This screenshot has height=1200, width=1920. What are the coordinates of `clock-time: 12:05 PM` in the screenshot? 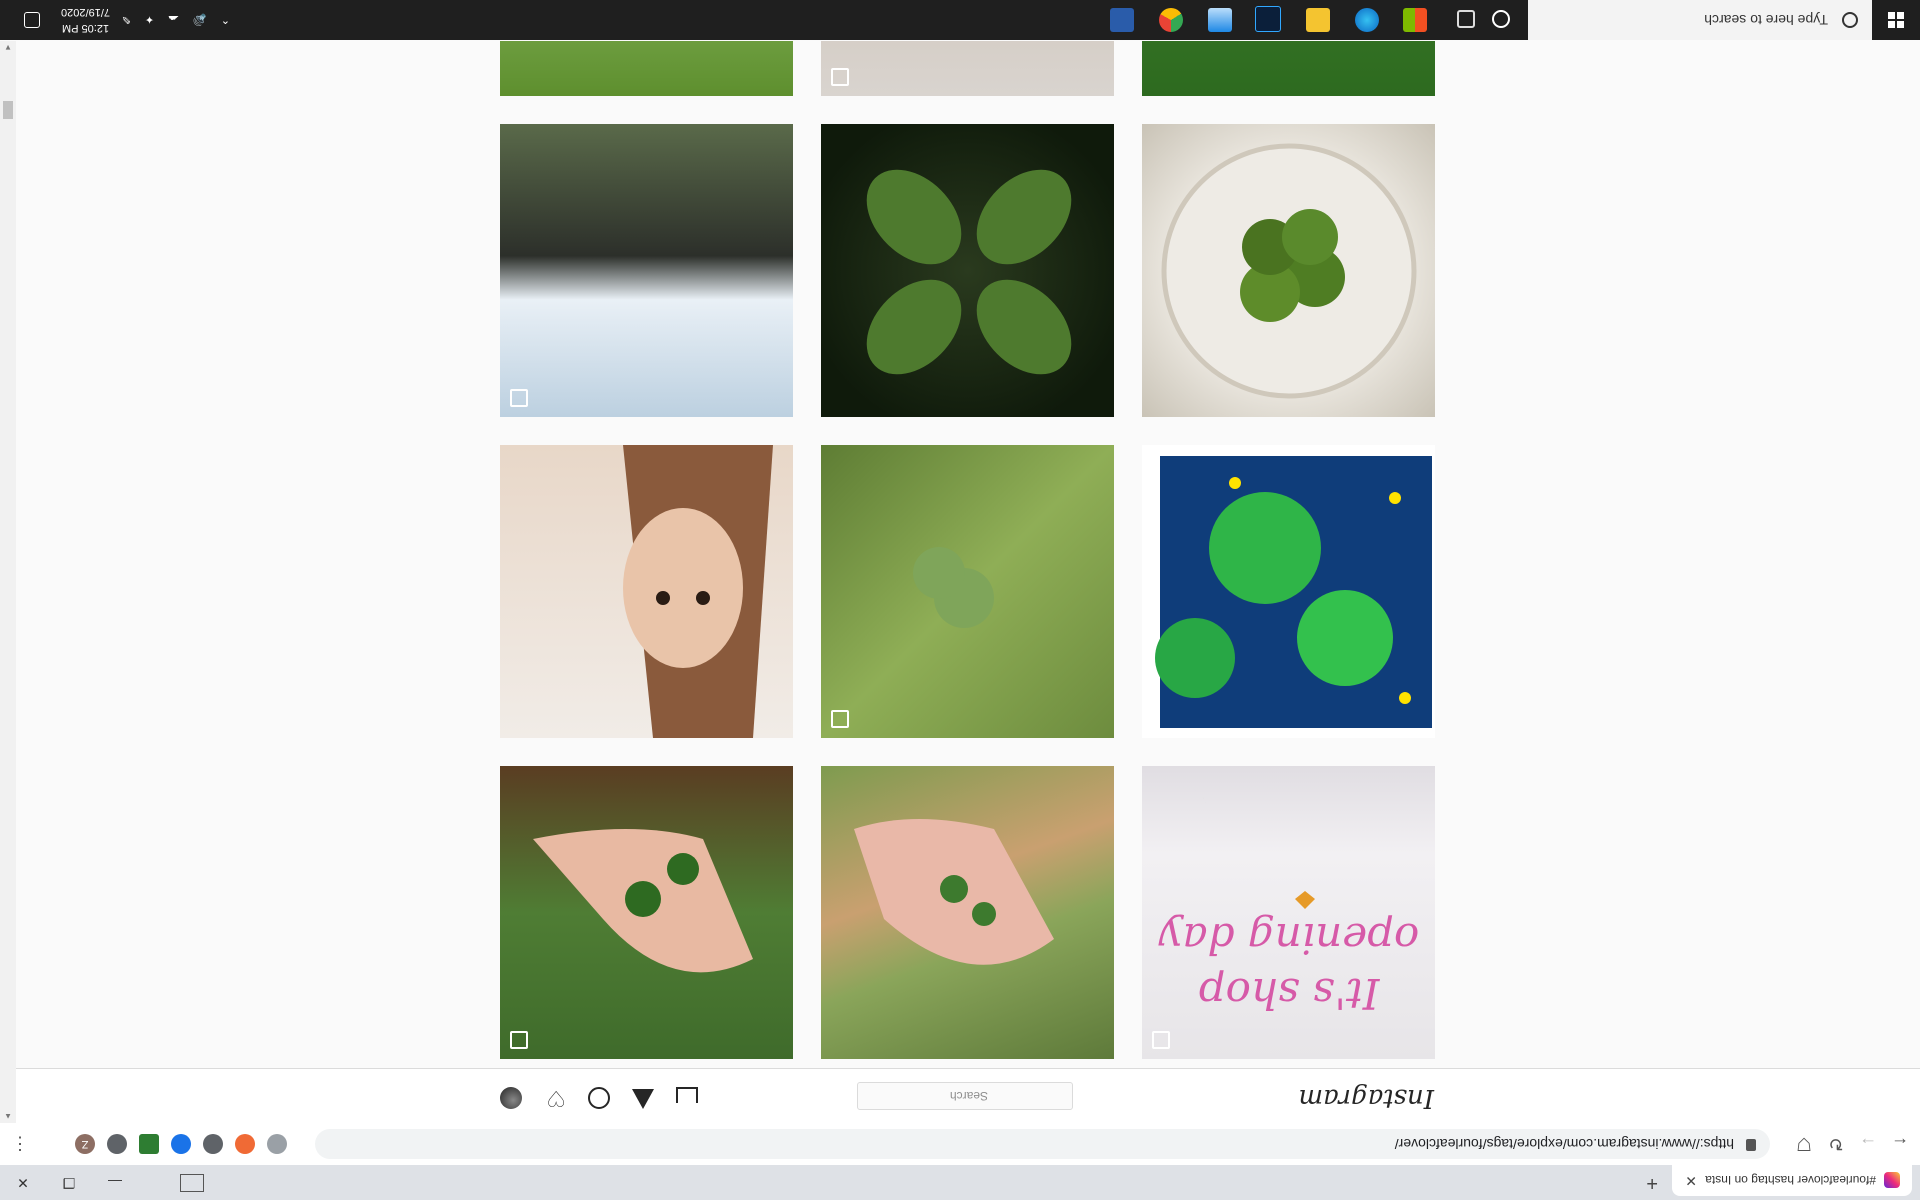 It's located at (85, 28).